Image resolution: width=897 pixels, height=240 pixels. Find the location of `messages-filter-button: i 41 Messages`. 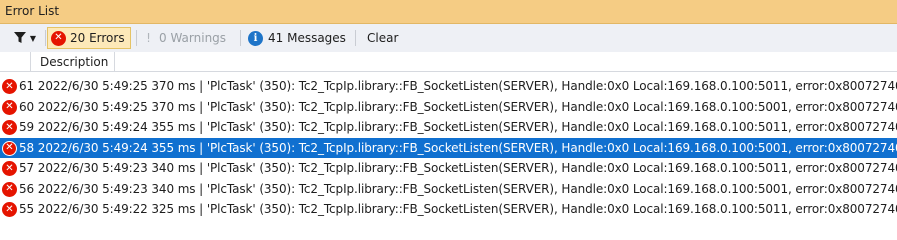

messages-filter-button: i 41 Messages is located at coordinates (297, 38).